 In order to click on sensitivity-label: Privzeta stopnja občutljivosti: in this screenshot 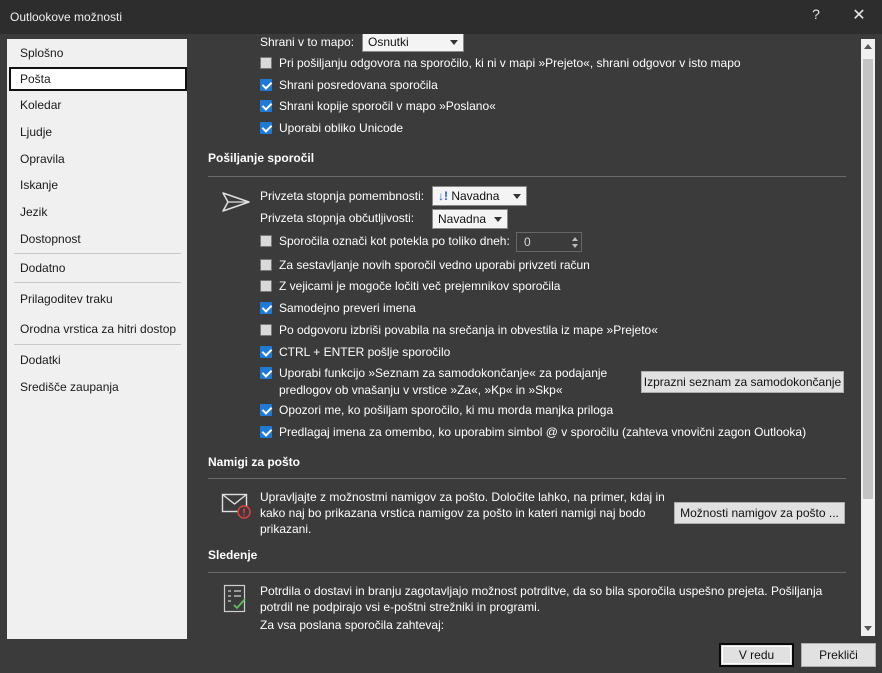, I will do `click(337, 218)`.